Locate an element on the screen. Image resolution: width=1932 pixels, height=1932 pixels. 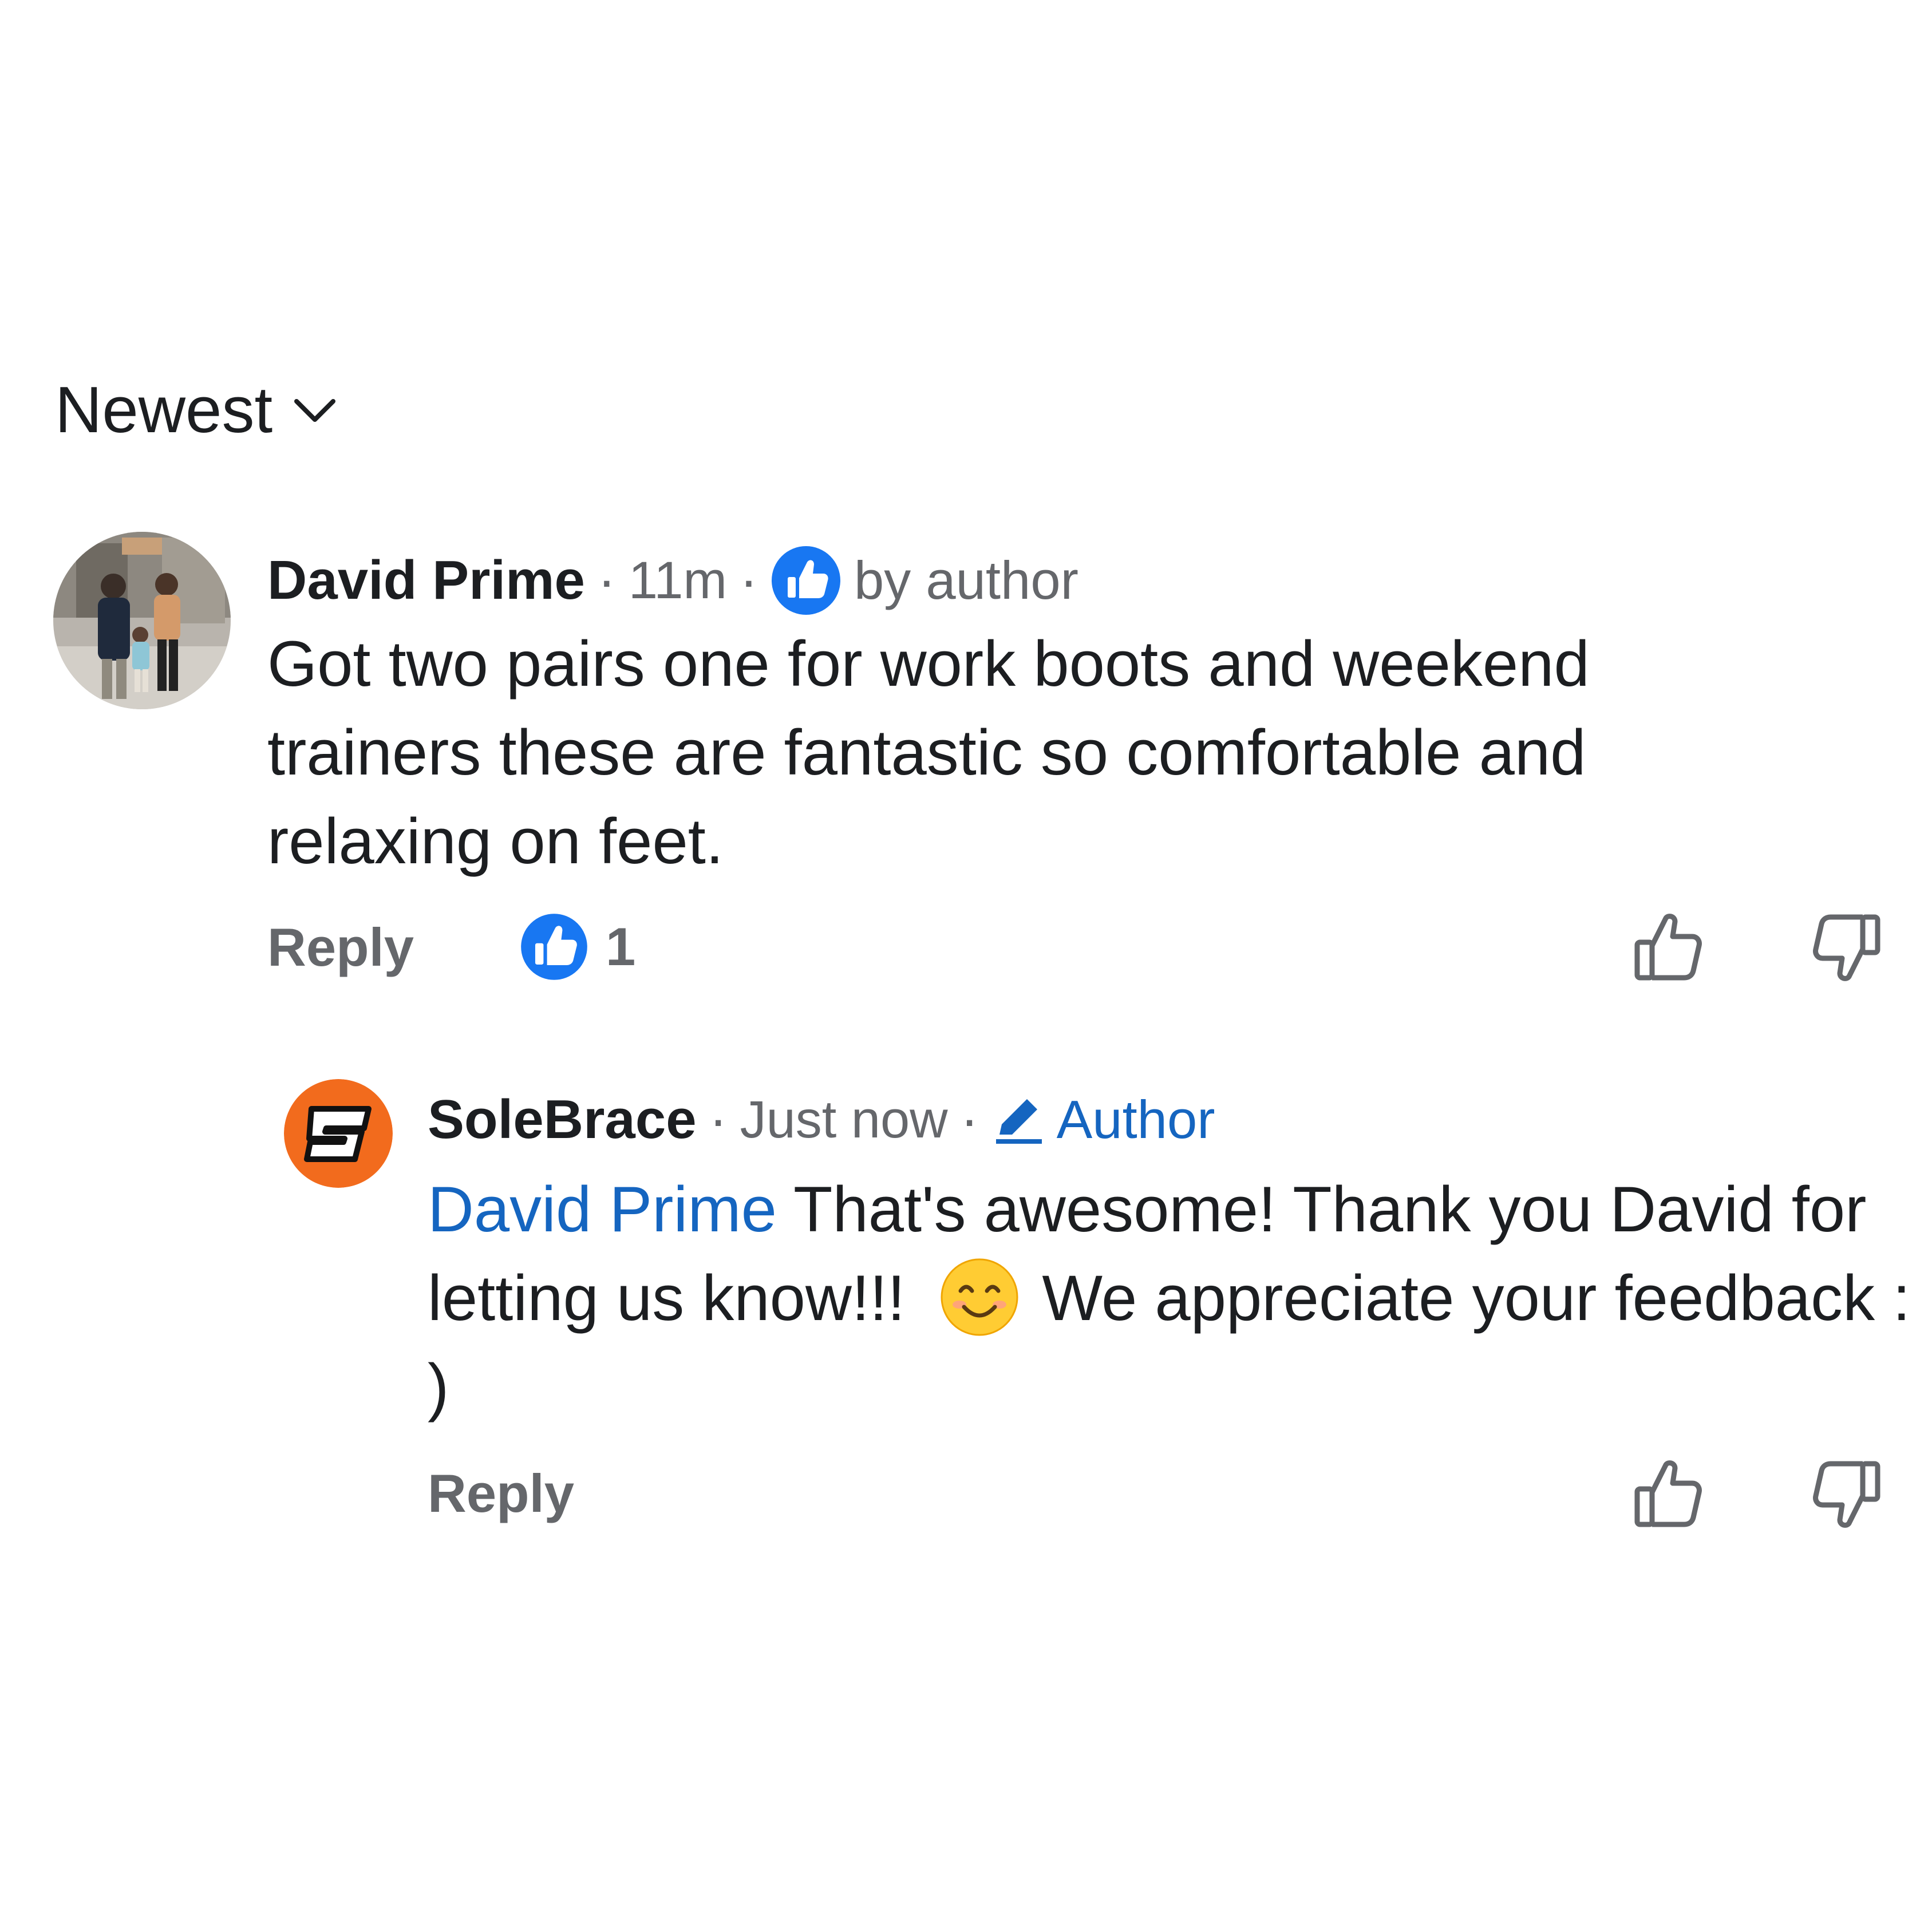
timestamp: 11m is located at coordinates (678, 580).